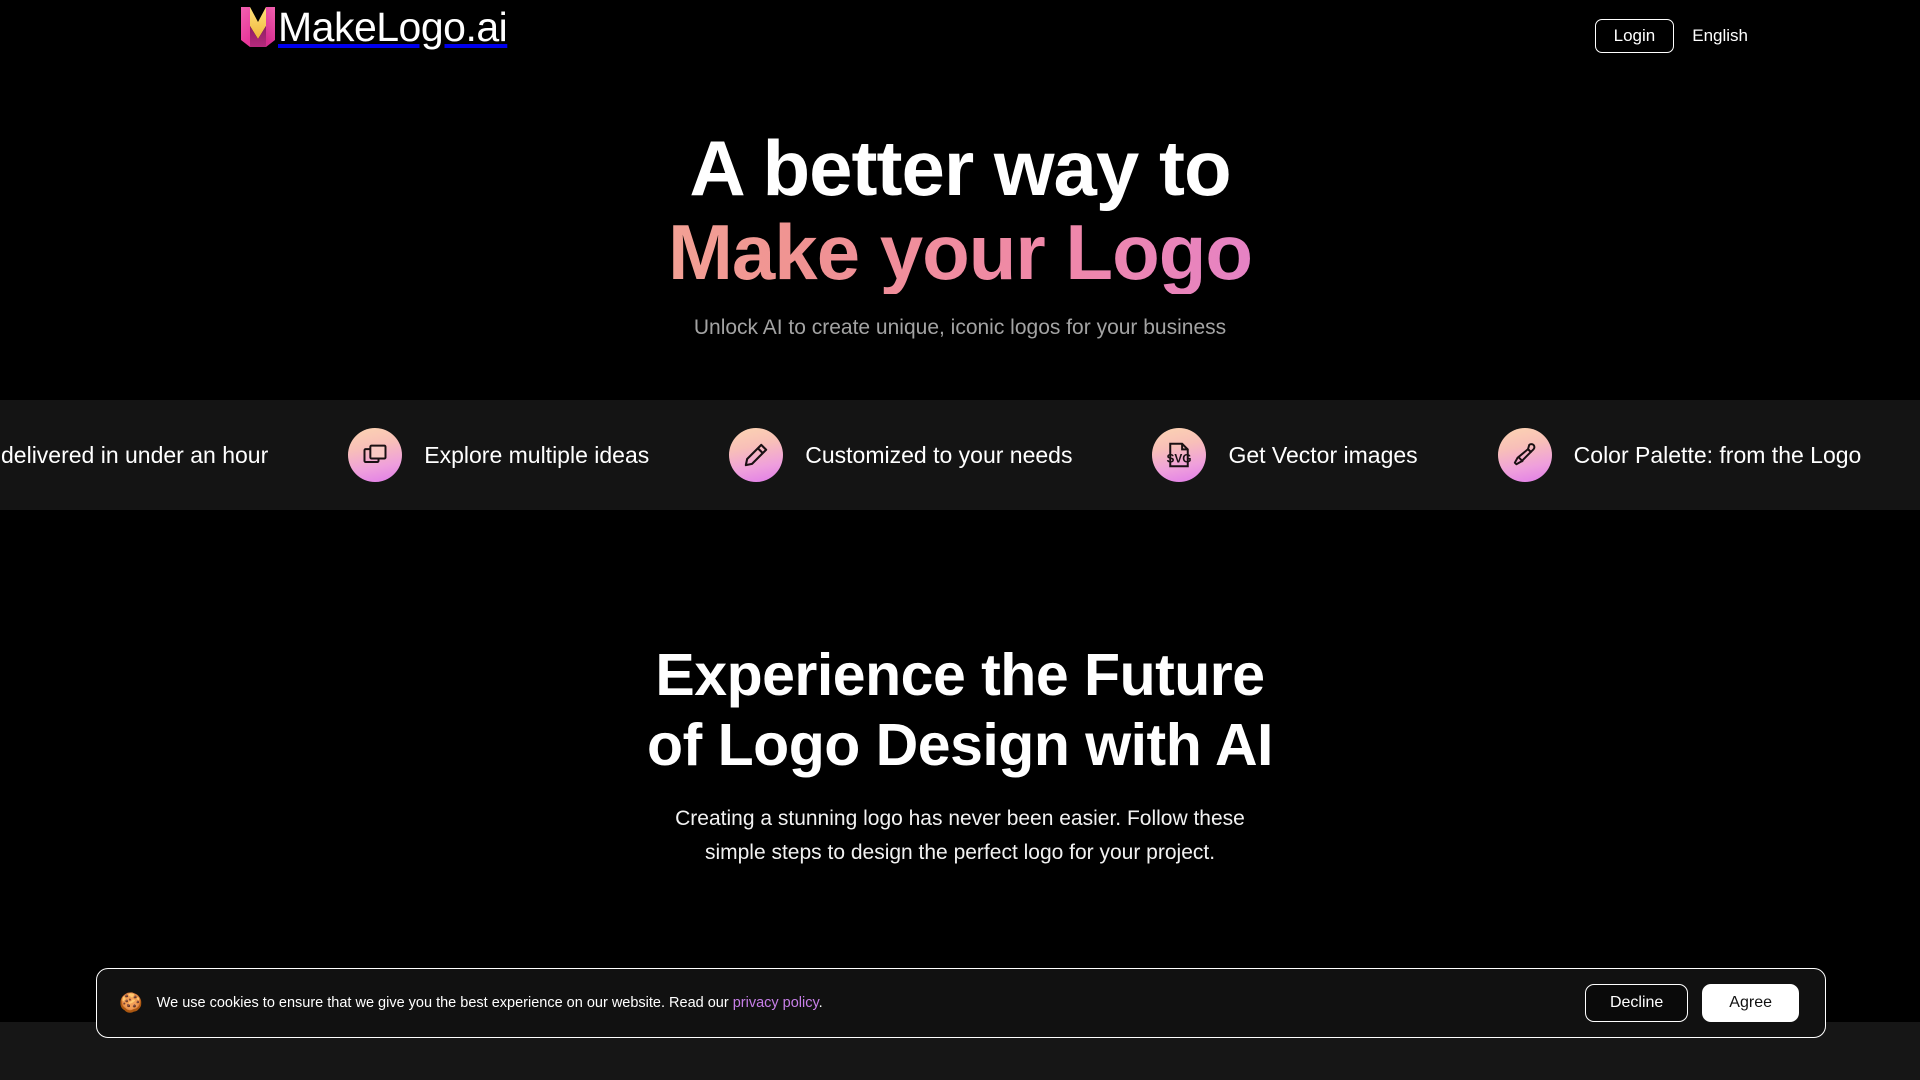  I want to click on ticker-item: A, so click(1910, 455).